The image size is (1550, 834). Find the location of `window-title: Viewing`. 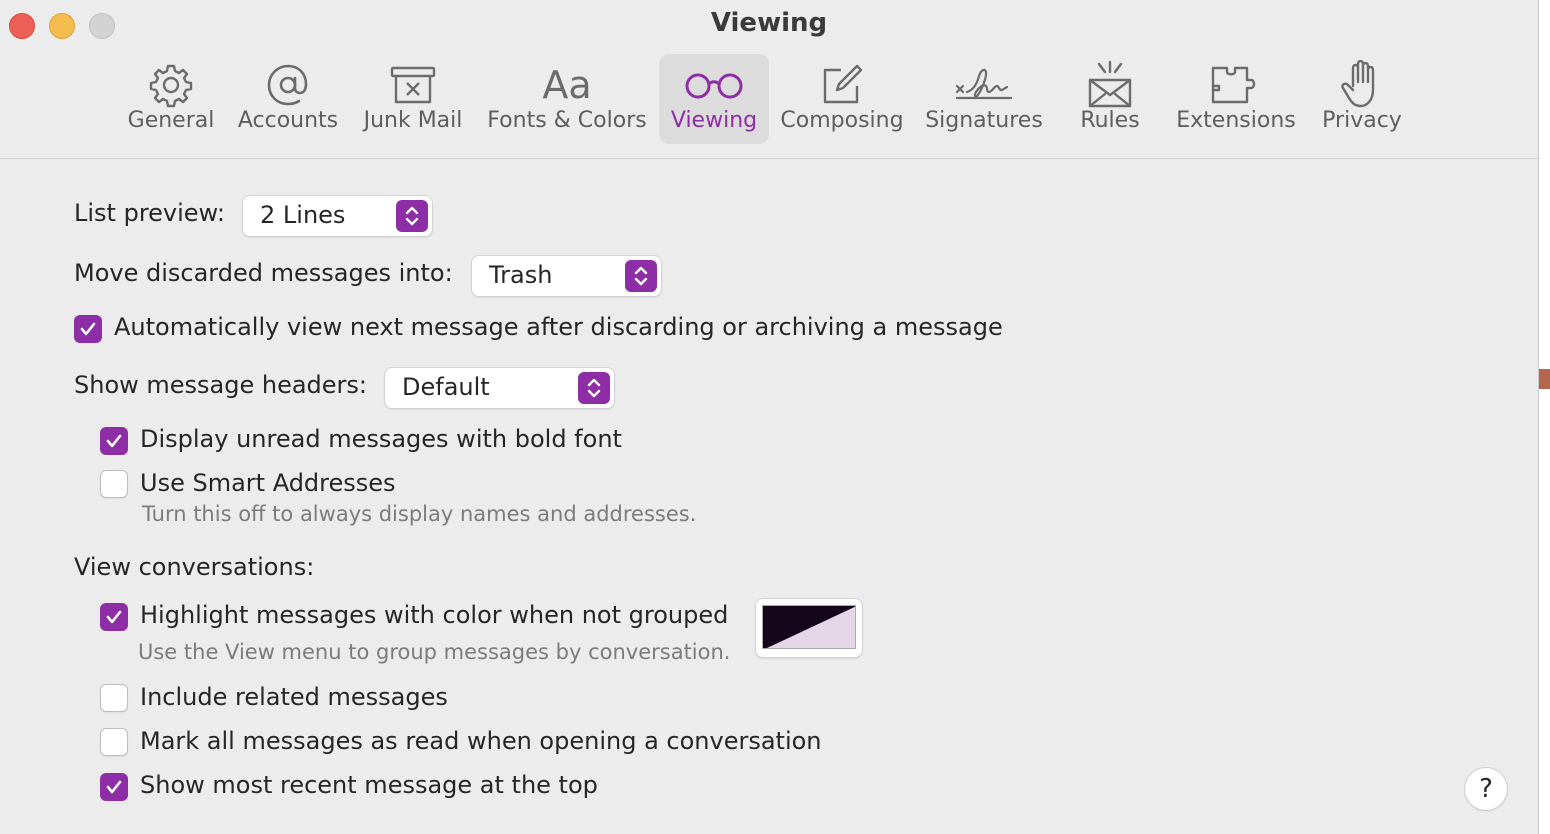

window-title: Viewing is located at coordinates (769, 23).